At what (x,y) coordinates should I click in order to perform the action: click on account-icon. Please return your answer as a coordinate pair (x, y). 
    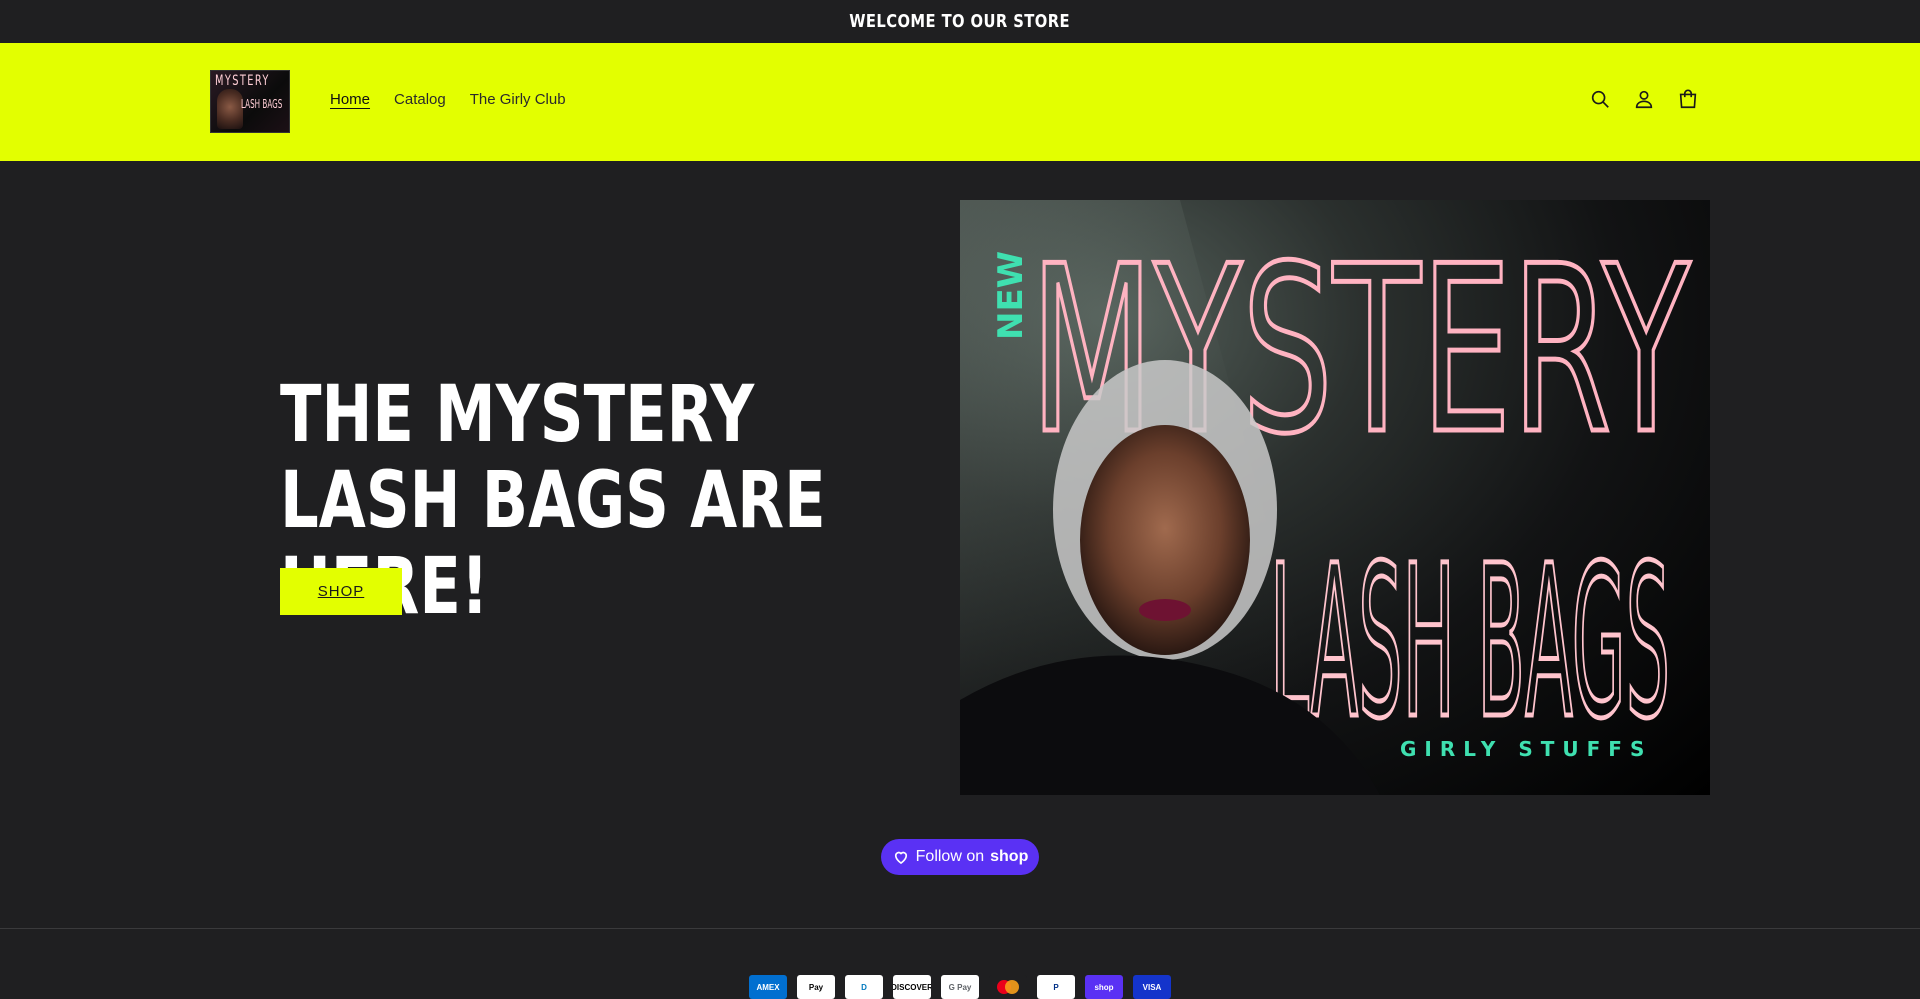
    Looking at the image, I should click on (1644, 99).